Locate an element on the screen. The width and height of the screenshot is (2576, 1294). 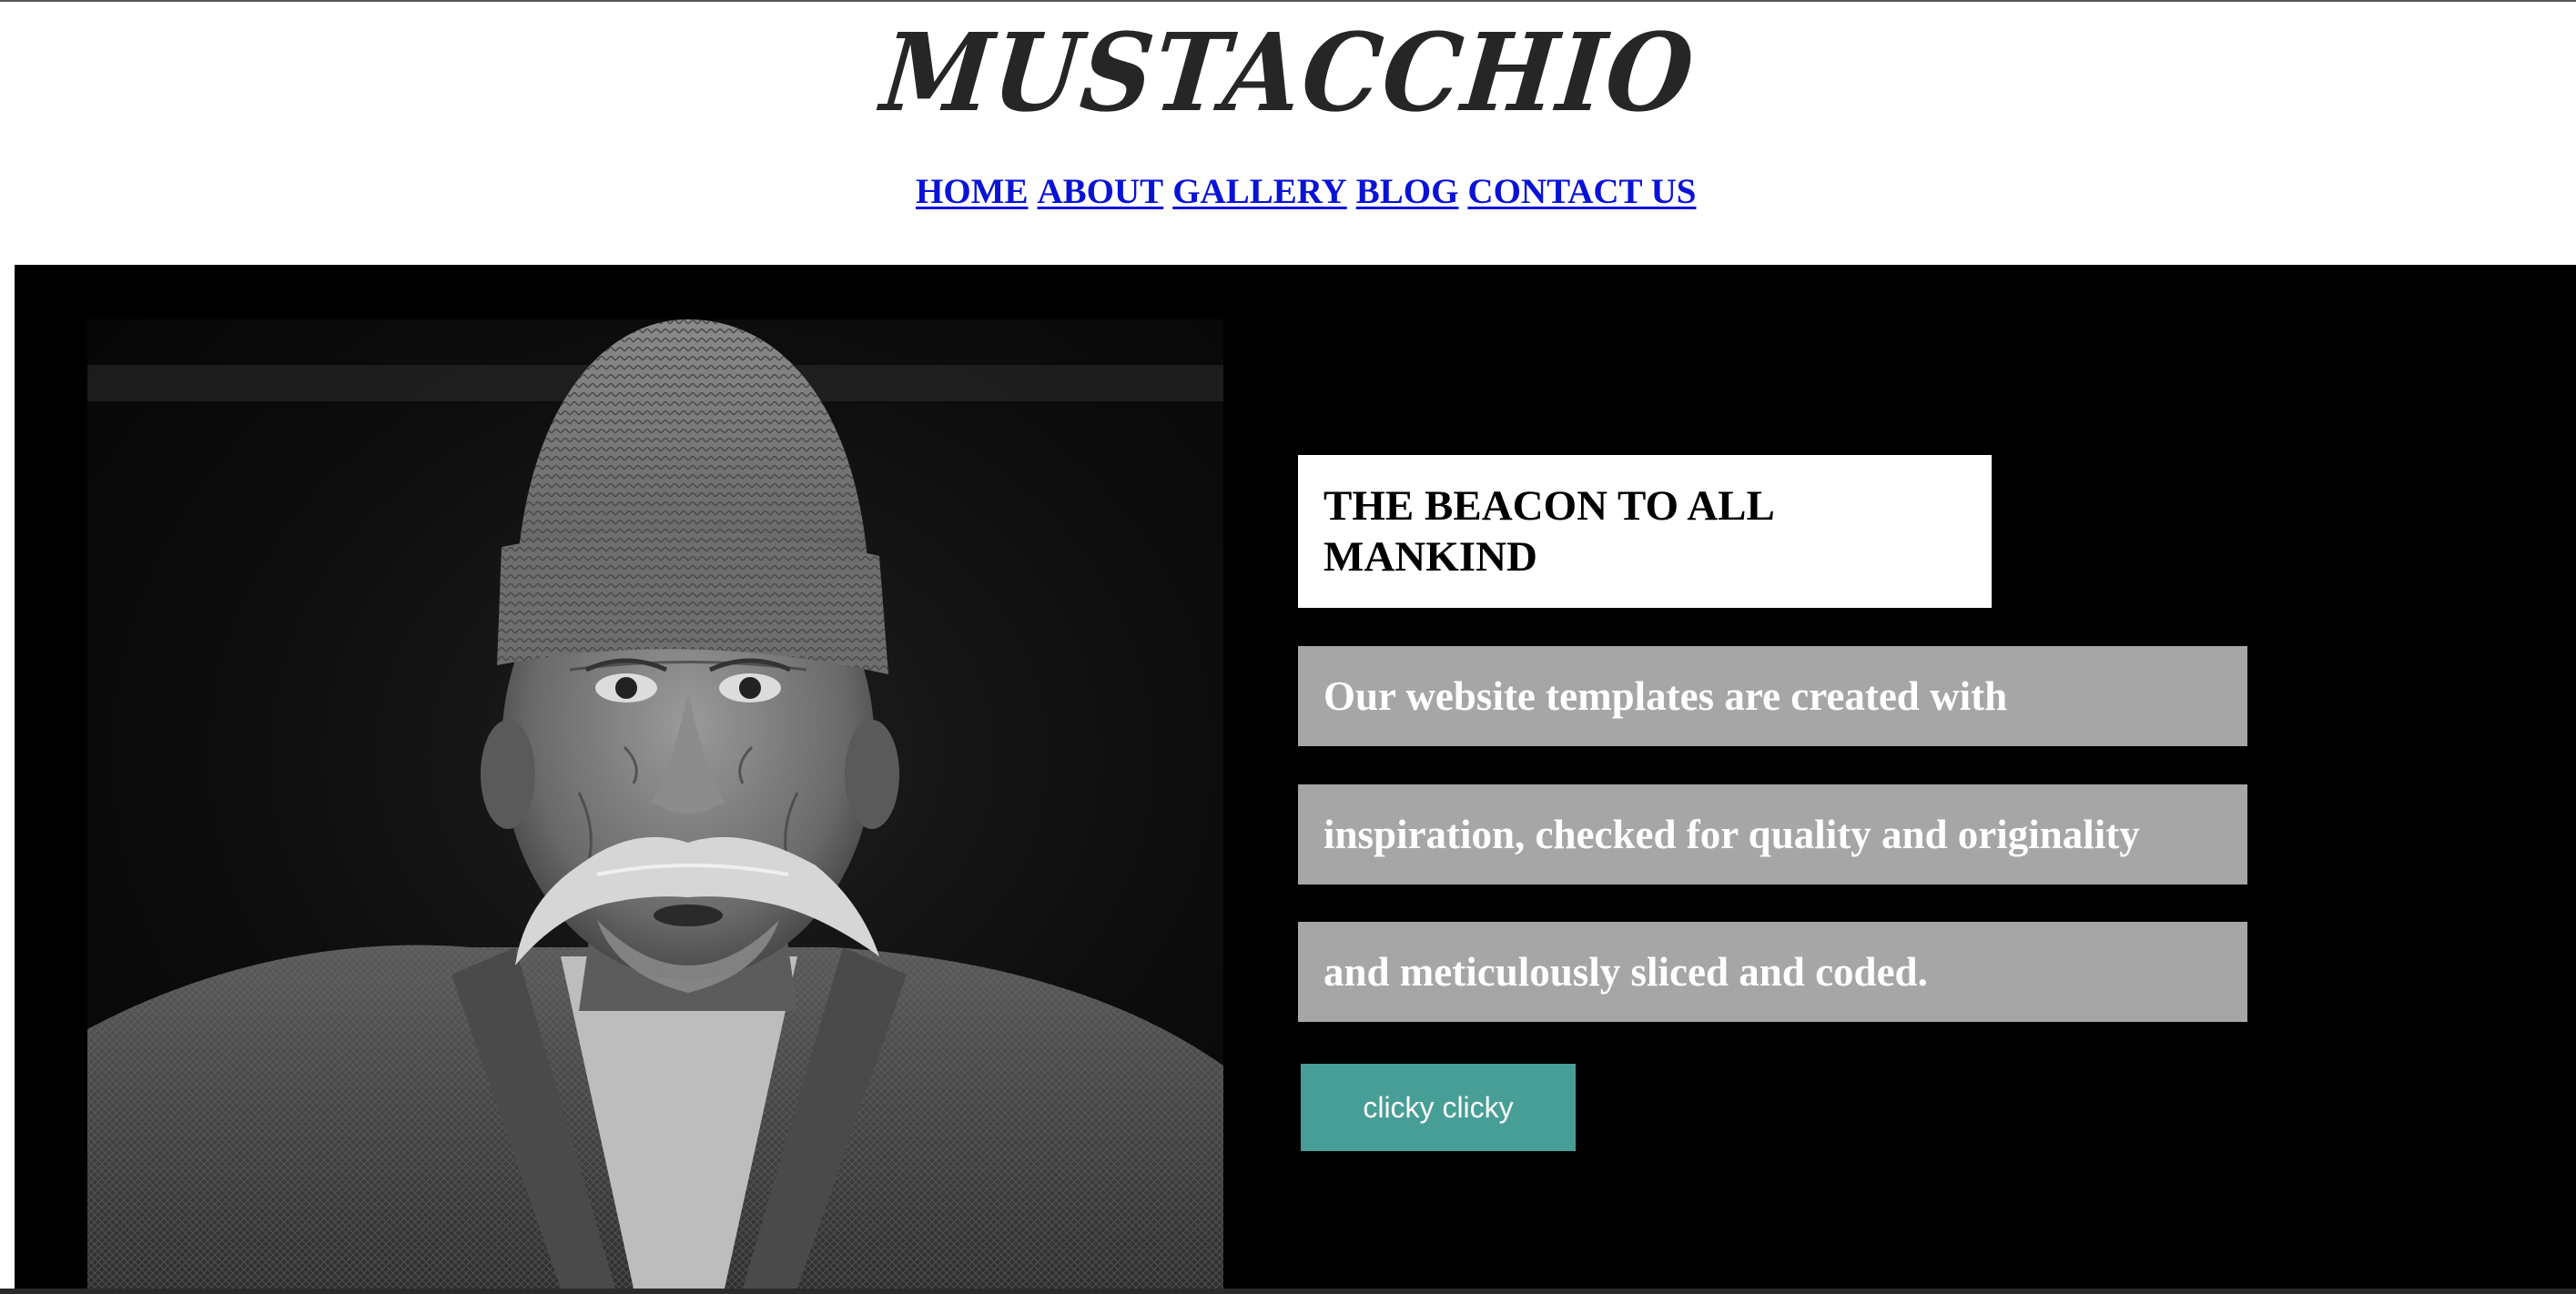
window-bottom-edge is located at coordinates (1288, 1291).